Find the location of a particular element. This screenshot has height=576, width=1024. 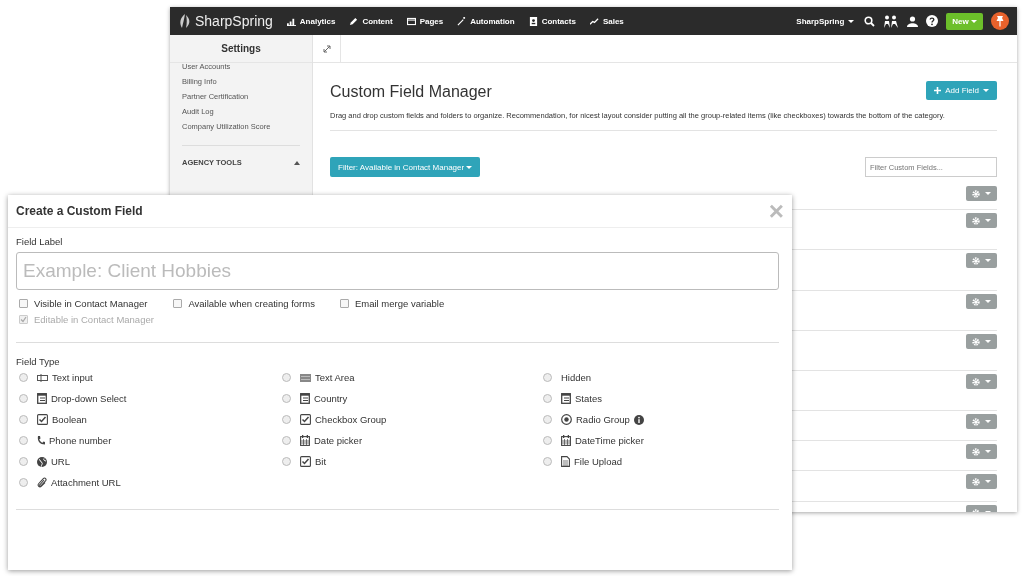

text-input-icon is located at coordinates (42, 377).